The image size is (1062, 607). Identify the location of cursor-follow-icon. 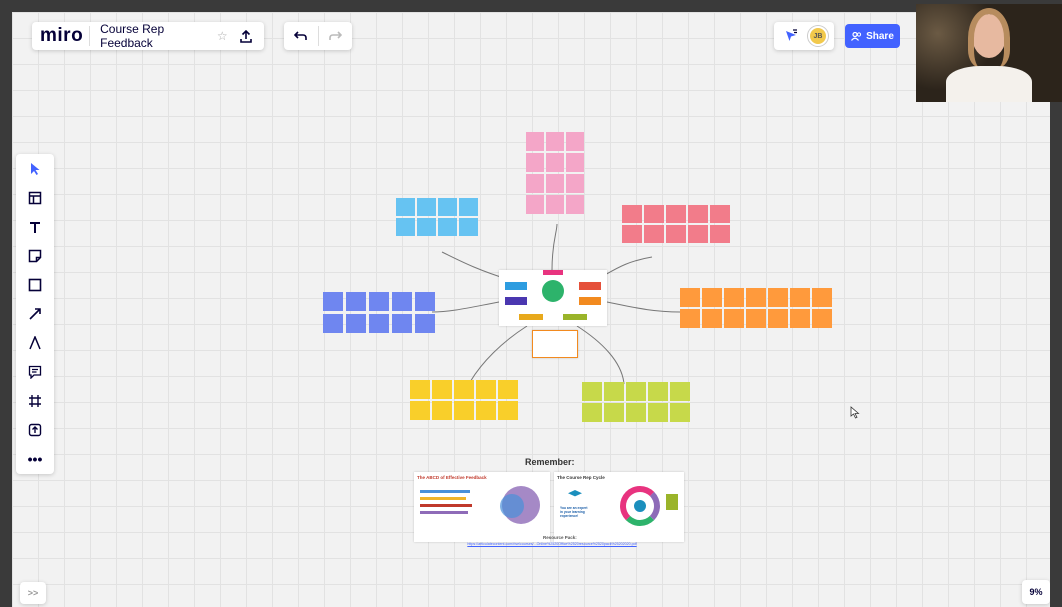
(791, 36).